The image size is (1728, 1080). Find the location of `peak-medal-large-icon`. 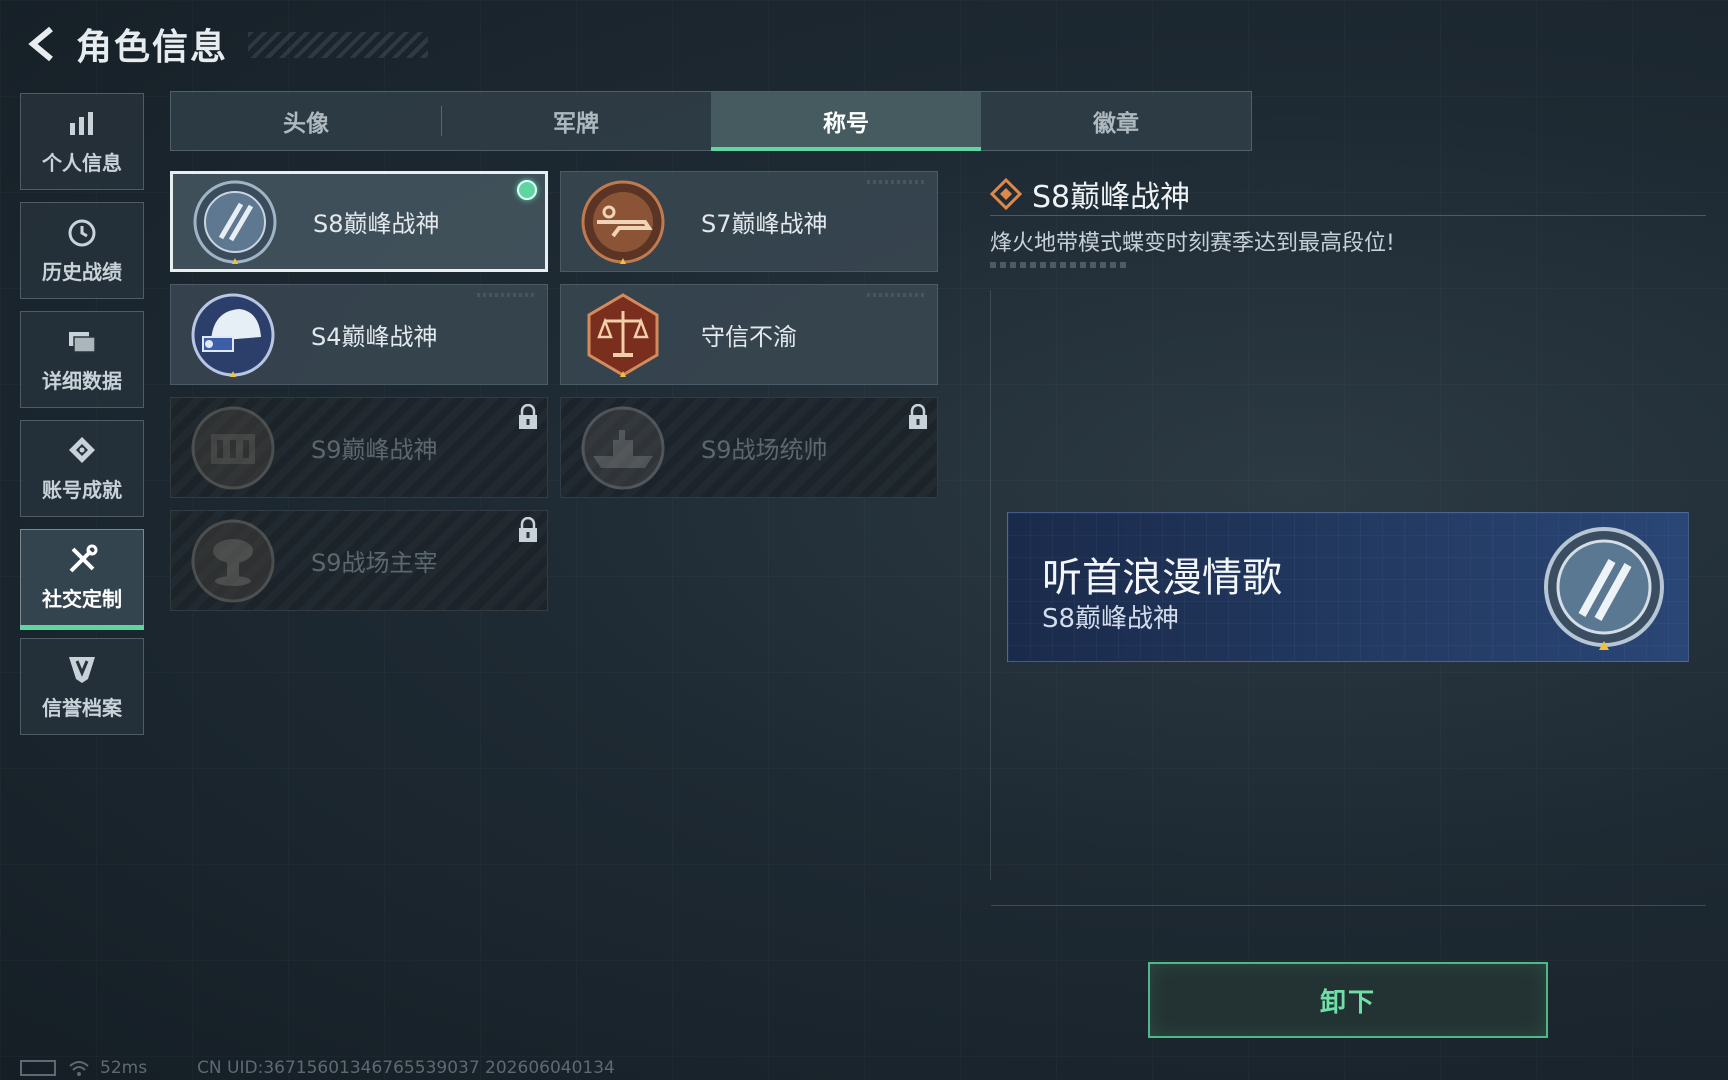

peak-medal-large-icon is located at coordinates (1604, 589).